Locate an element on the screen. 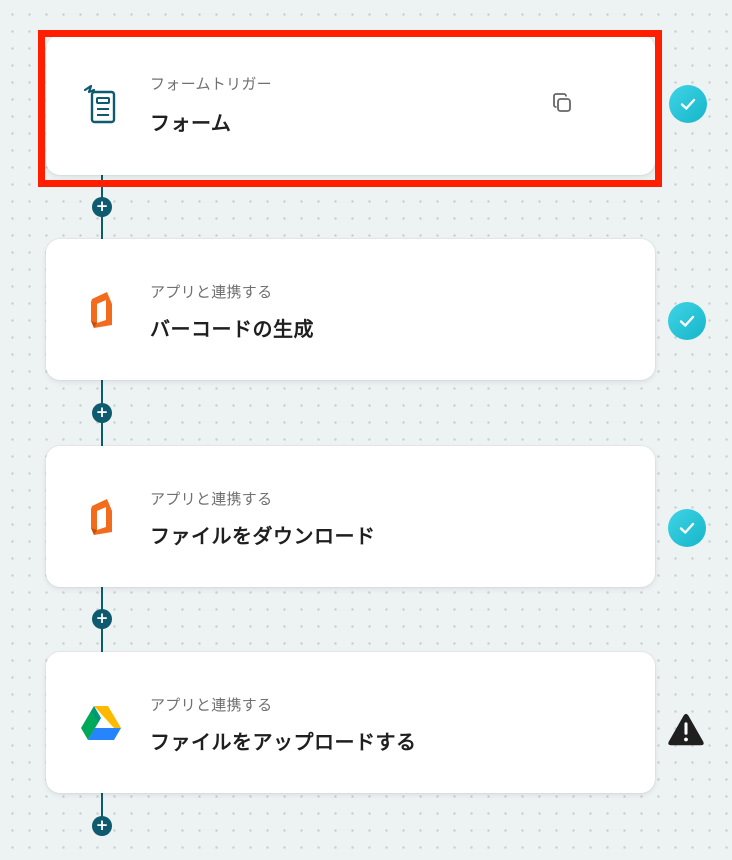 This screenshot has width=732, height=860. step-title: ファイルをアップロードする is located at coordinates (283, 742).